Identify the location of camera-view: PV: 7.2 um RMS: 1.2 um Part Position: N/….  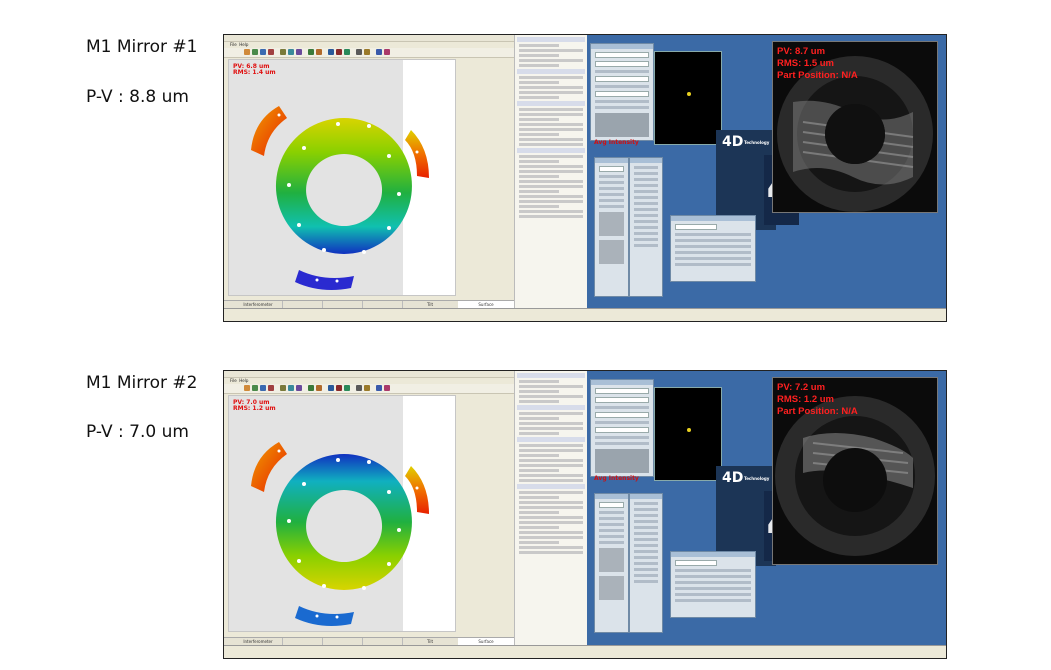
(855, 471).